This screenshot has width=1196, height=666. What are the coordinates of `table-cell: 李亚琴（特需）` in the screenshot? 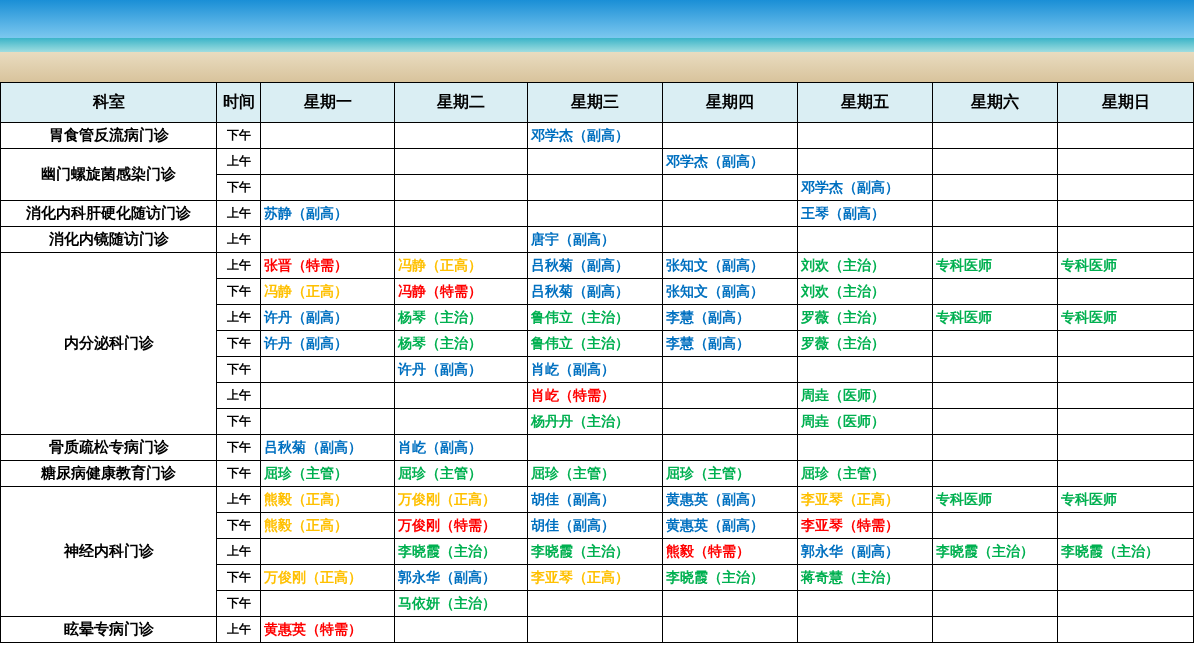 It's located at (865, 525).